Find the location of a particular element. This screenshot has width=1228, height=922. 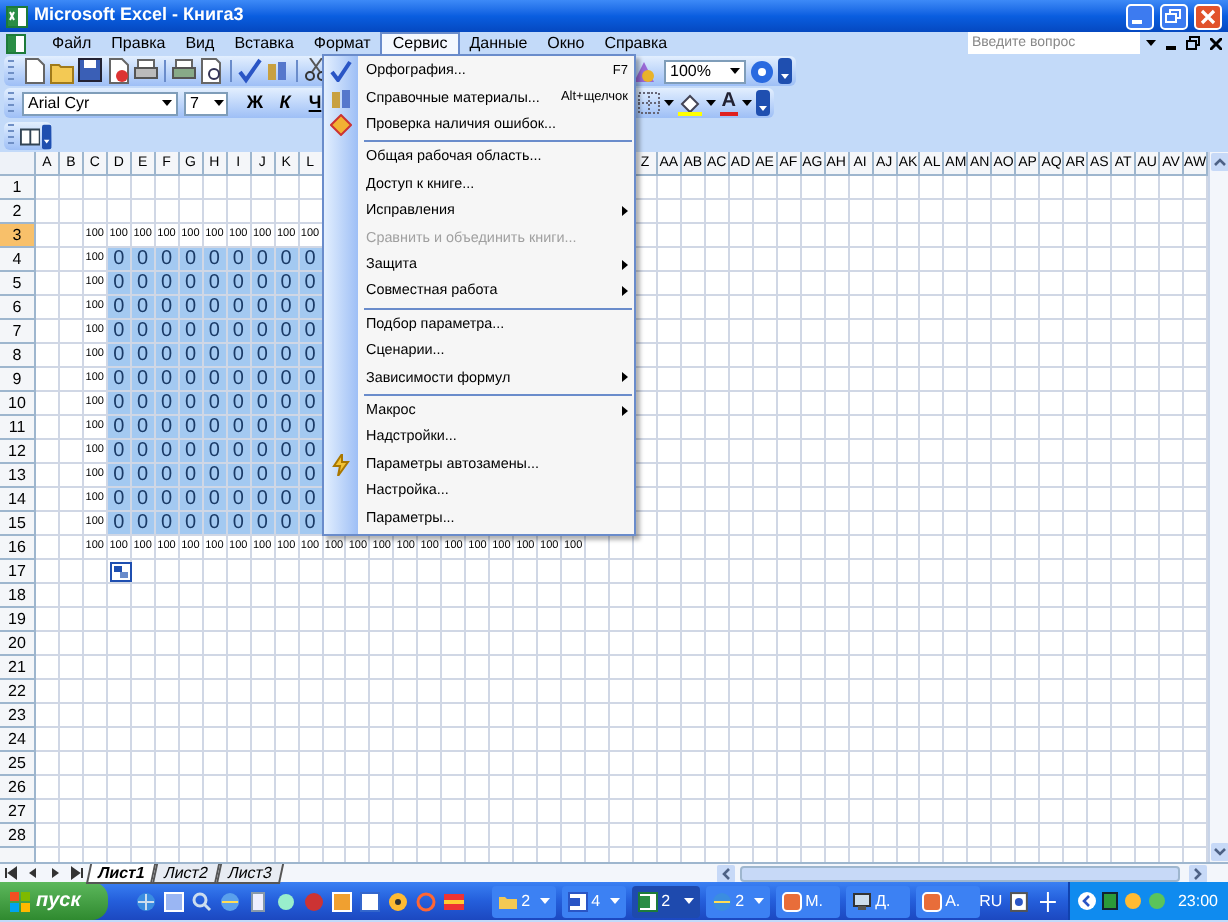

italic-button: К is located at coordinates (285, 103).